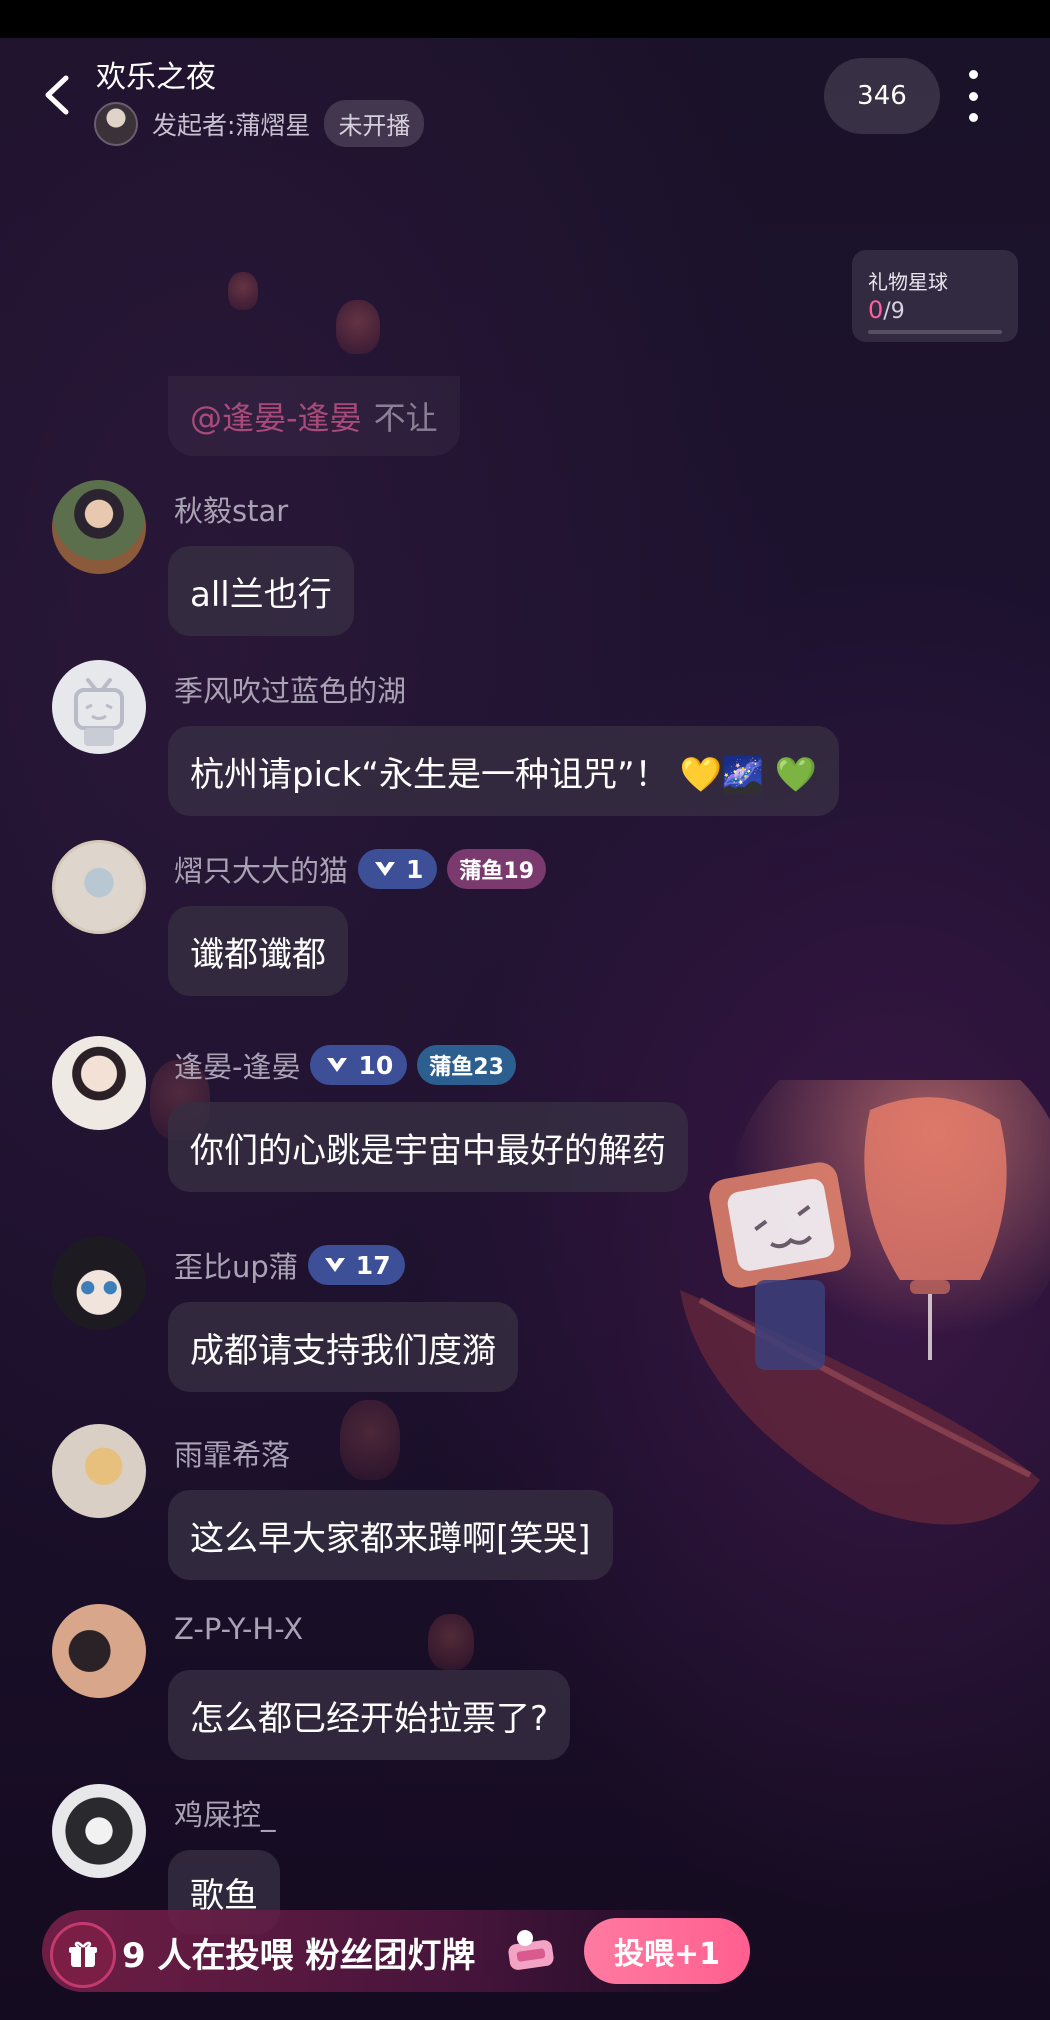  What do you see at coordinates (369, 1715) in the screenshot?
I see `message-bubble: 怎么都已经开始拉票了?` at bounding box center [369, 1715].